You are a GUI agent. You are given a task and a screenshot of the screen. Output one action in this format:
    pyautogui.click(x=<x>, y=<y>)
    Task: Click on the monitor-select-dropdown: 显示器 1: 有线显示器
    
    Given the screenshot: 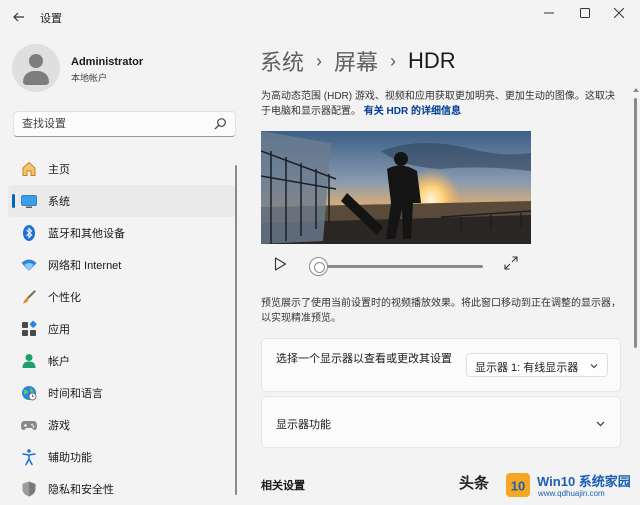 What is the action you would take?
    pyautogui.click(x=537, y=365)
    